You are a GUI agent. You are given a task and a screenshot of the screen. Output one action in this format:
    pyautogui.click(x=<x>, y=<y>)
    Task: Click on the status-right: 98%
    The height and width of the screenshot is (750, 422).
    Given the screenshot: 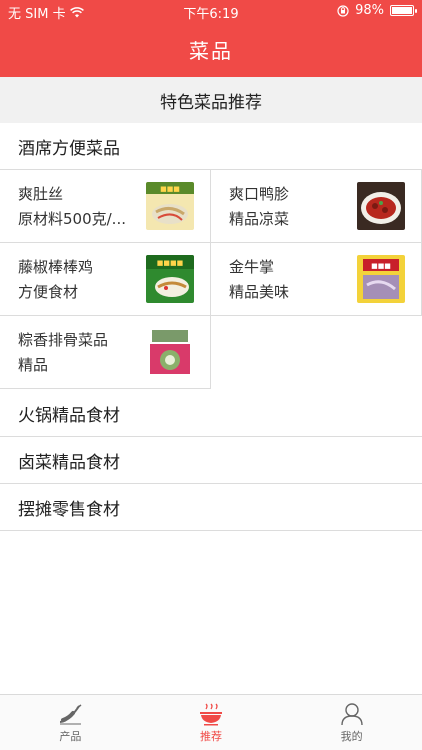 What is the action you would take?
    pyautogui.click(x=377, y=10)
    